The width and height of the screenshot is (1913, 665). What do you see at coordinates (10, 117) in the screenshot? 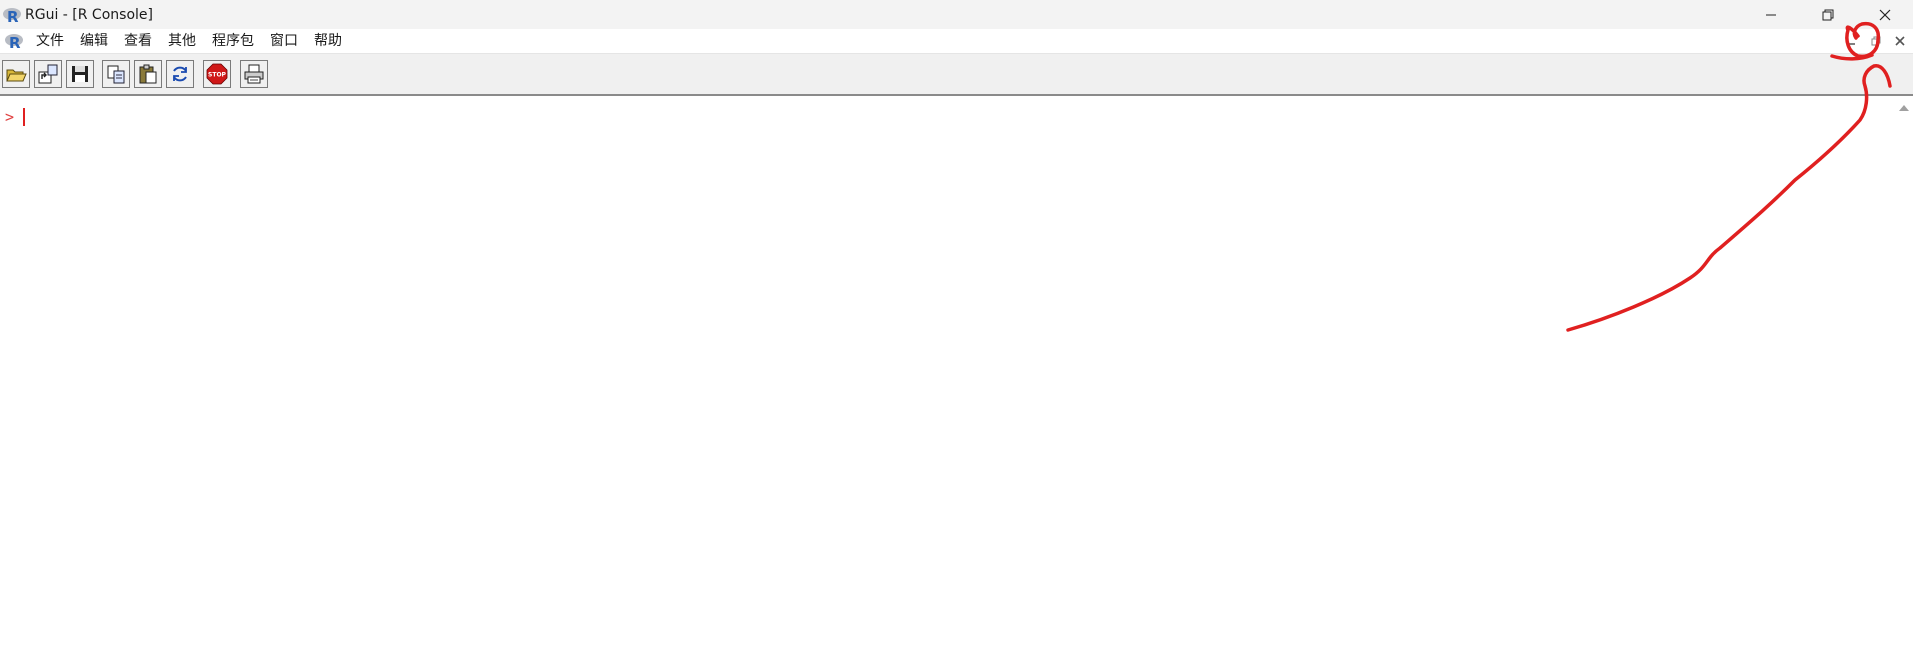
I see `console-prompt: >` at bounding box center [10, 117].